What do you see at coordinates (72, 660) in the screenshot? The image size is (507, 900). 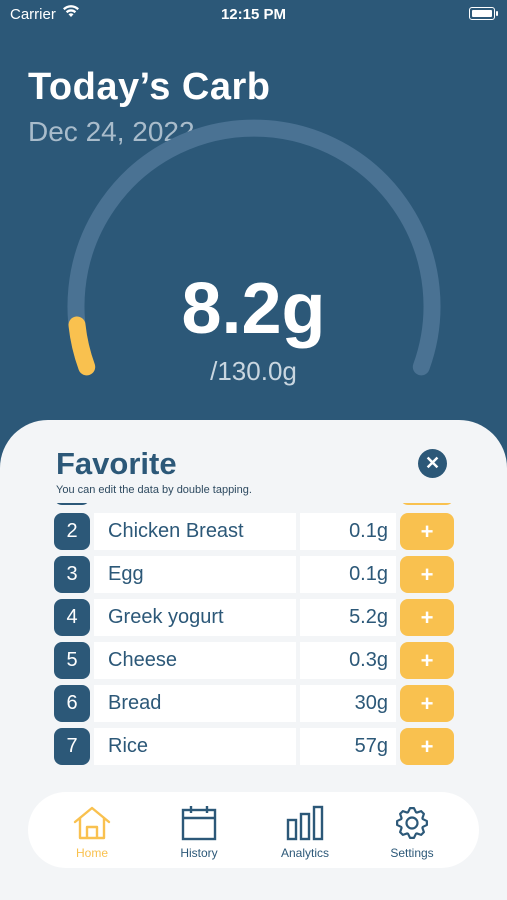 I see `item-number: 5` at bounding box center [72, 660].